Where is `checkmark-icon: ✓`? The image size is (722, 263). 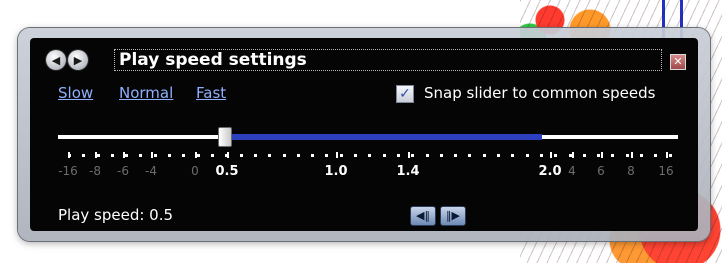 checkmark-icon: ✓ is located at coordinates (405, 94).